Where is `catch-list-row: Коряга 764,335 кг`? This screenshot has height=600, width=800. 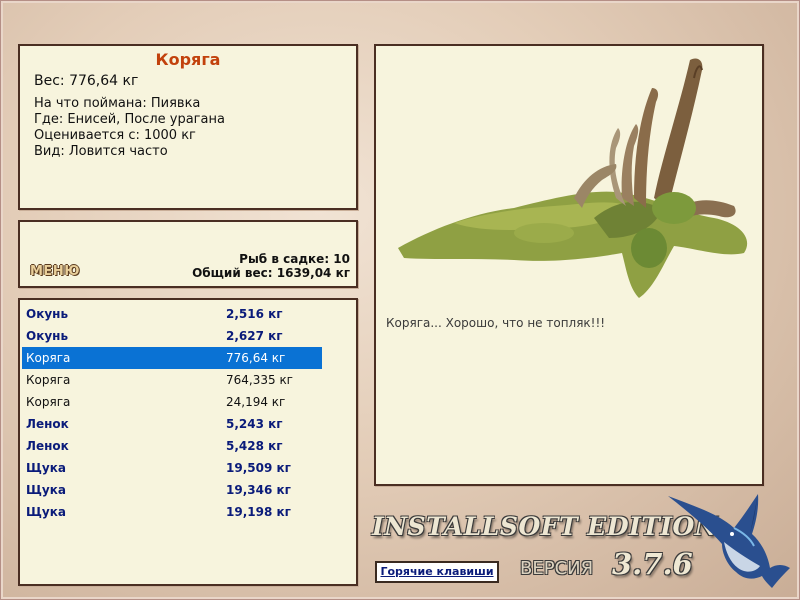 catch-list-row: Коряга 764,335 кг is located at coordinates (172, 380).